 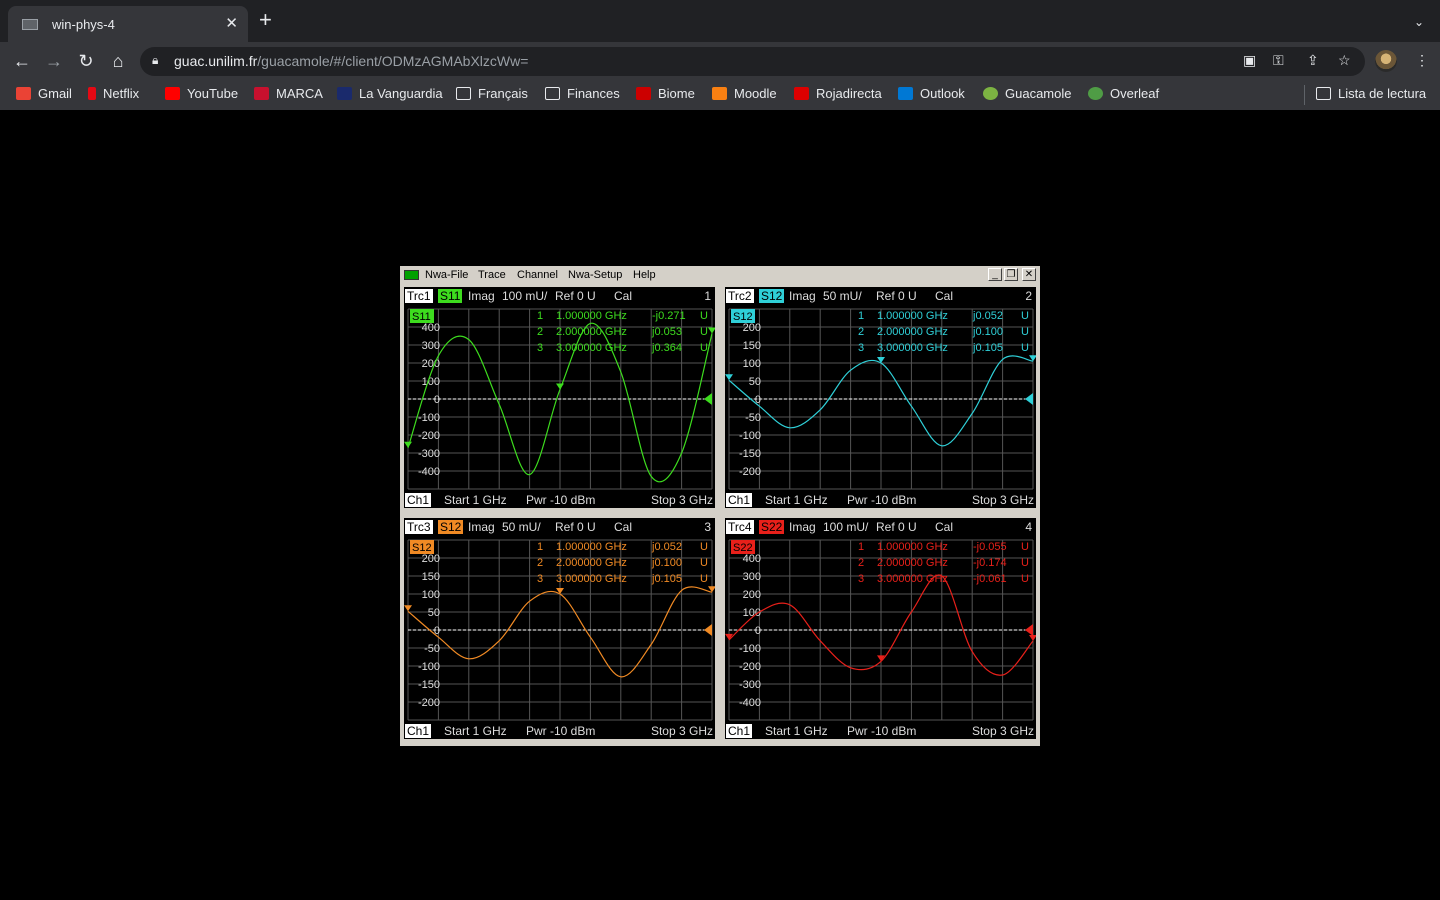 What do you see at coordinates (595, 275) in the screenshot?
I see `menu-nwa-setup: Nwa-Setup` at bounding box center [595, 275].